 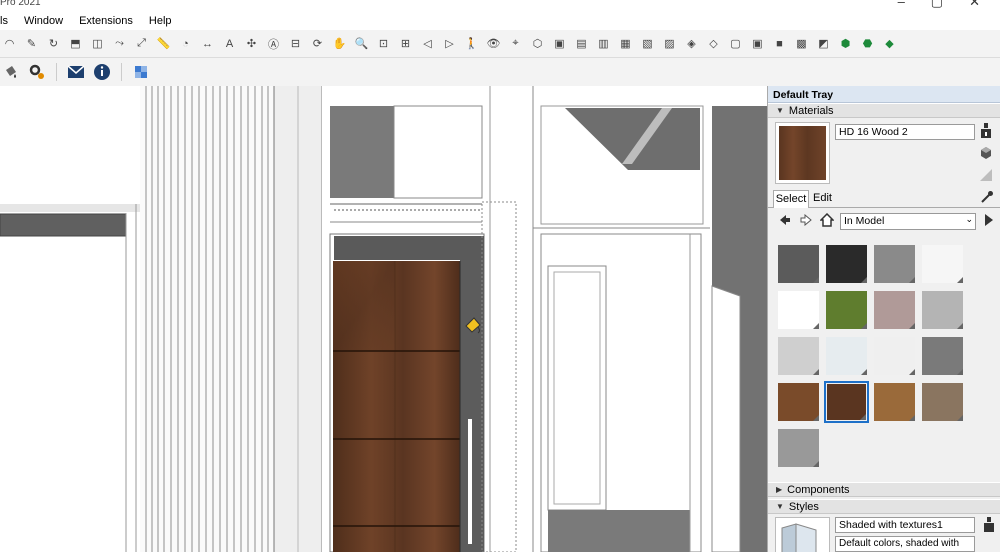 I want to click on menu-tools: ls, so click(x=8, y=21).